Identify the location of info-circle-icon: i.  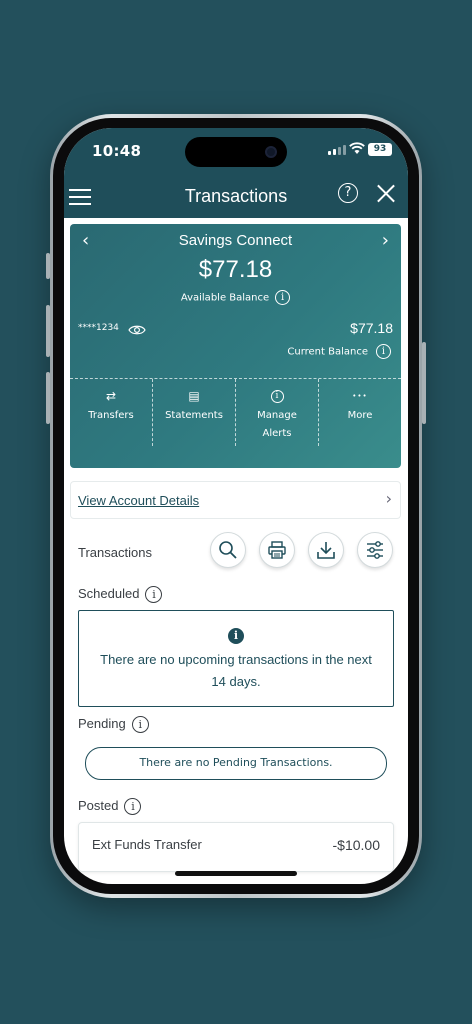
(277, 398).